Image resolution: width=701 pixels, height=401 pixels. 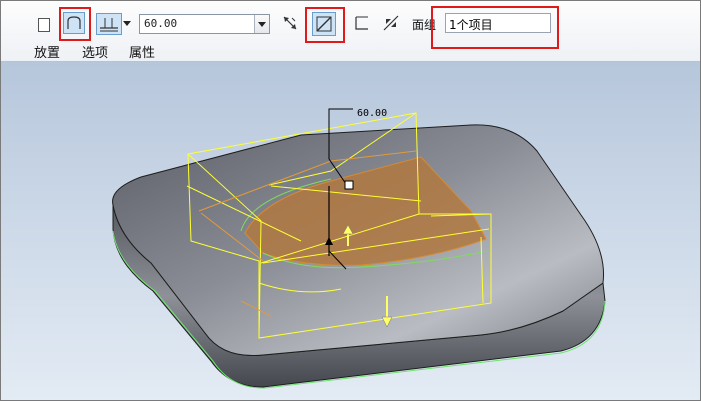 What do you see at coordinates (47, 51) in the screenshot?
I see `tab-placement: 放置` at bounding box center [47, 51].